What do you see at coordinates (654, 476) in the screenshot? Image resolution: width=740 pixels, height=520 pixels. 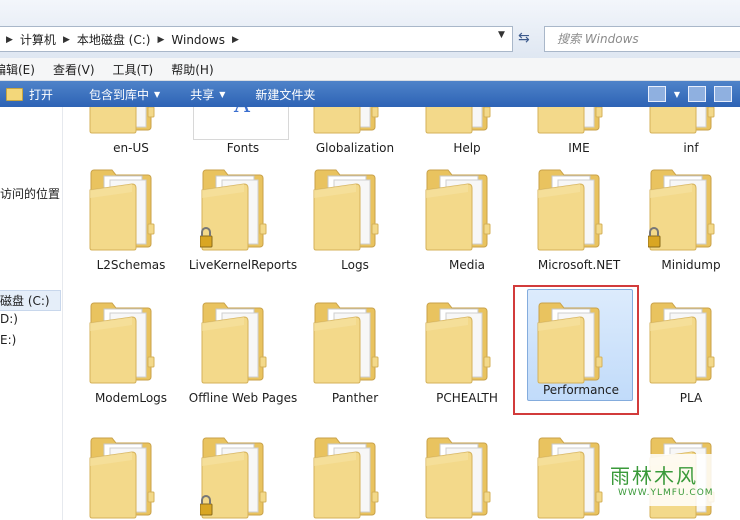 I see `watermark-text: 雨林木风` at bounding box center [654, 476].